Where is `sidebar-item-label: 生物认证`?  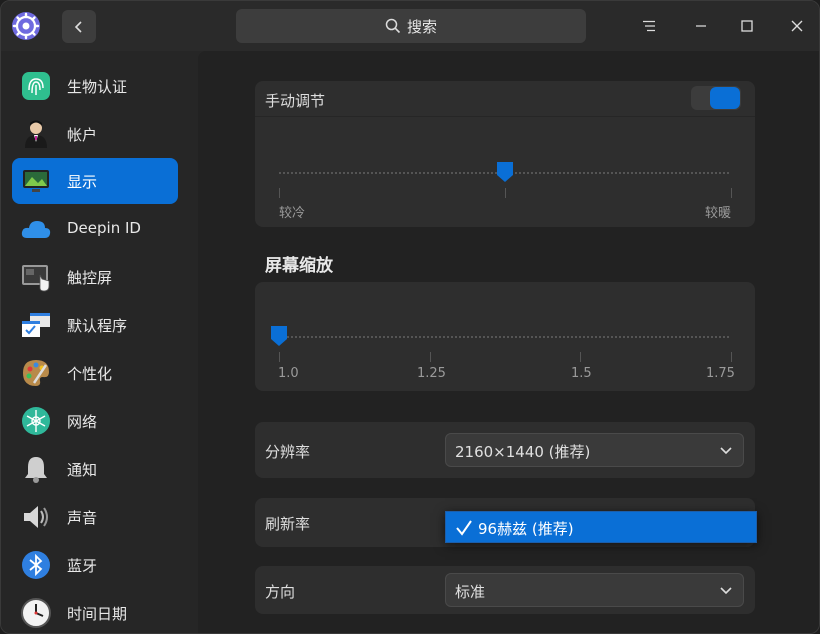
sidebar-item-label: 生物认证 is located at coordinates (97, 87).